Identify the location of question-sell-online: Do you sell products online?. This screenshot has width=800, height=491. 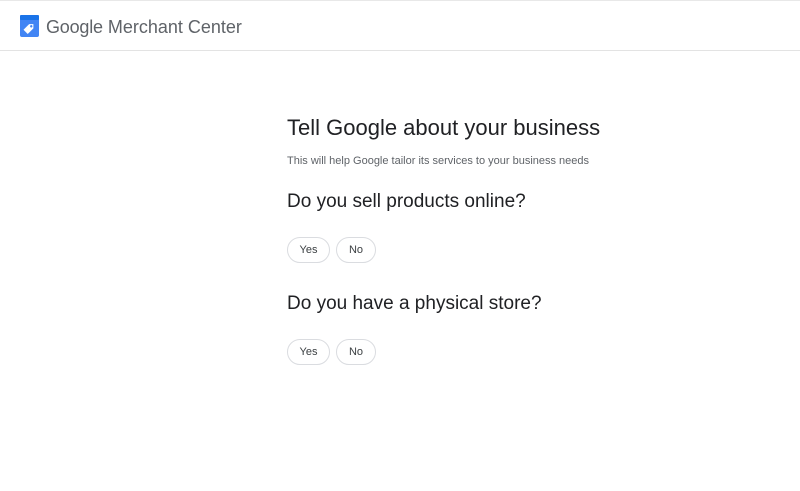
(406, 201).